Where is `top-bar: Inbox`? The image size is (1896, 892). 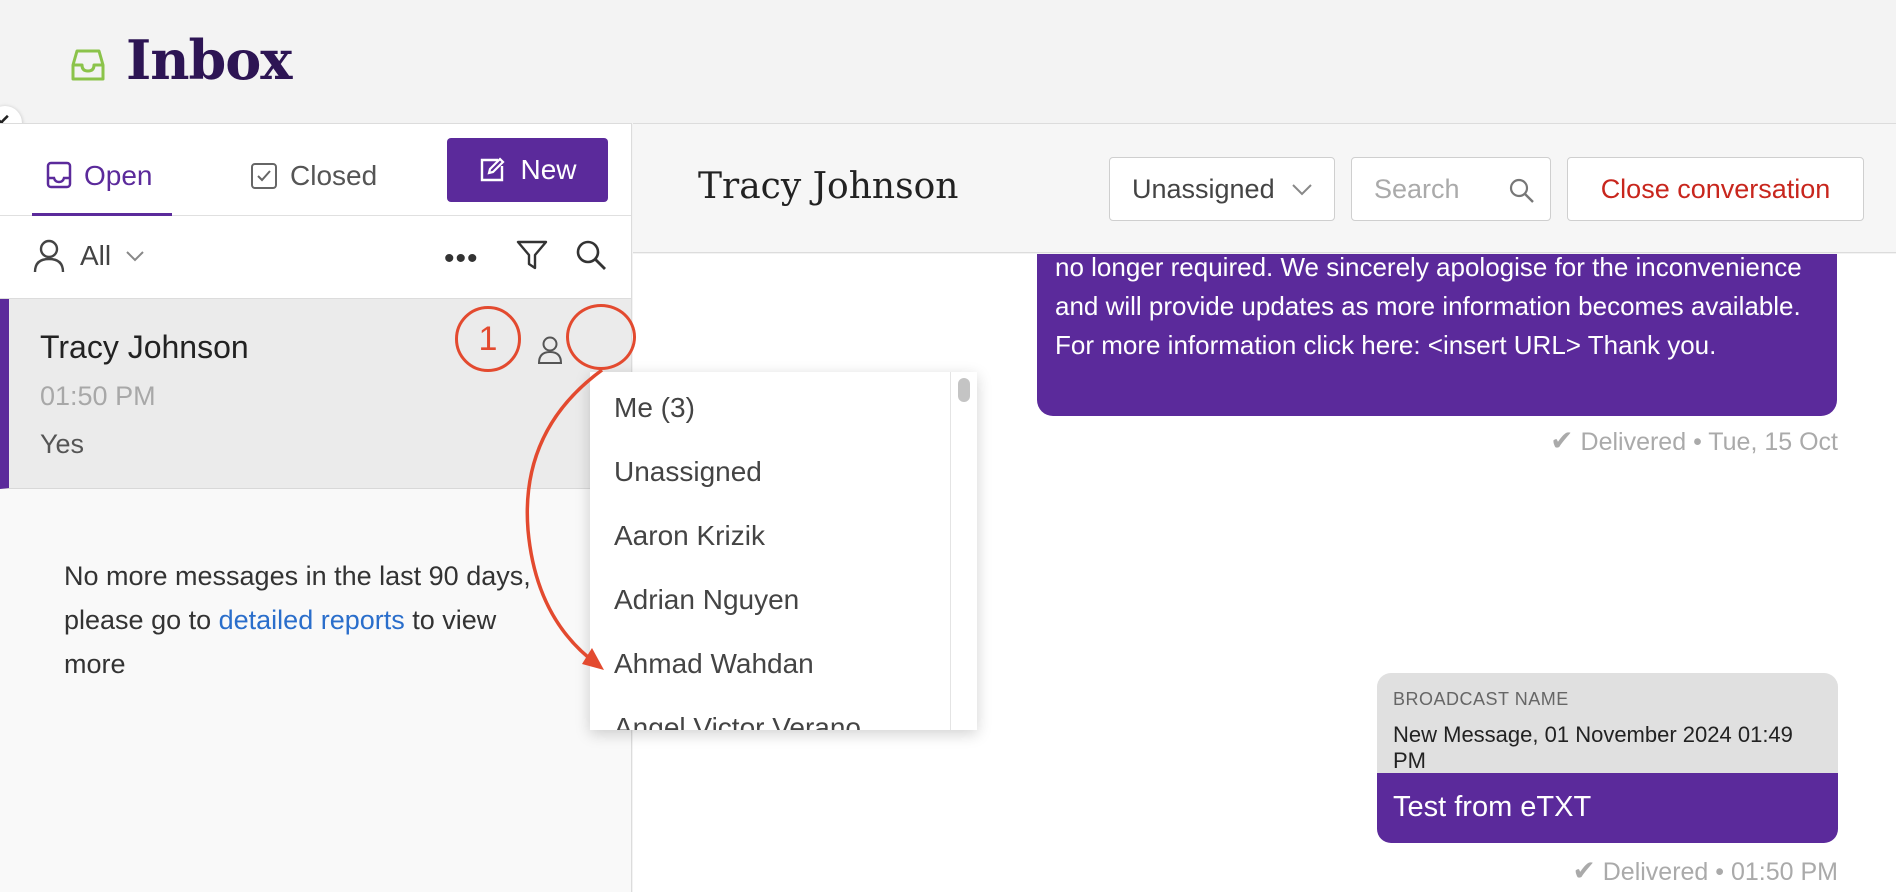 top-bar: Inbox is located at coordinates (948, 61).